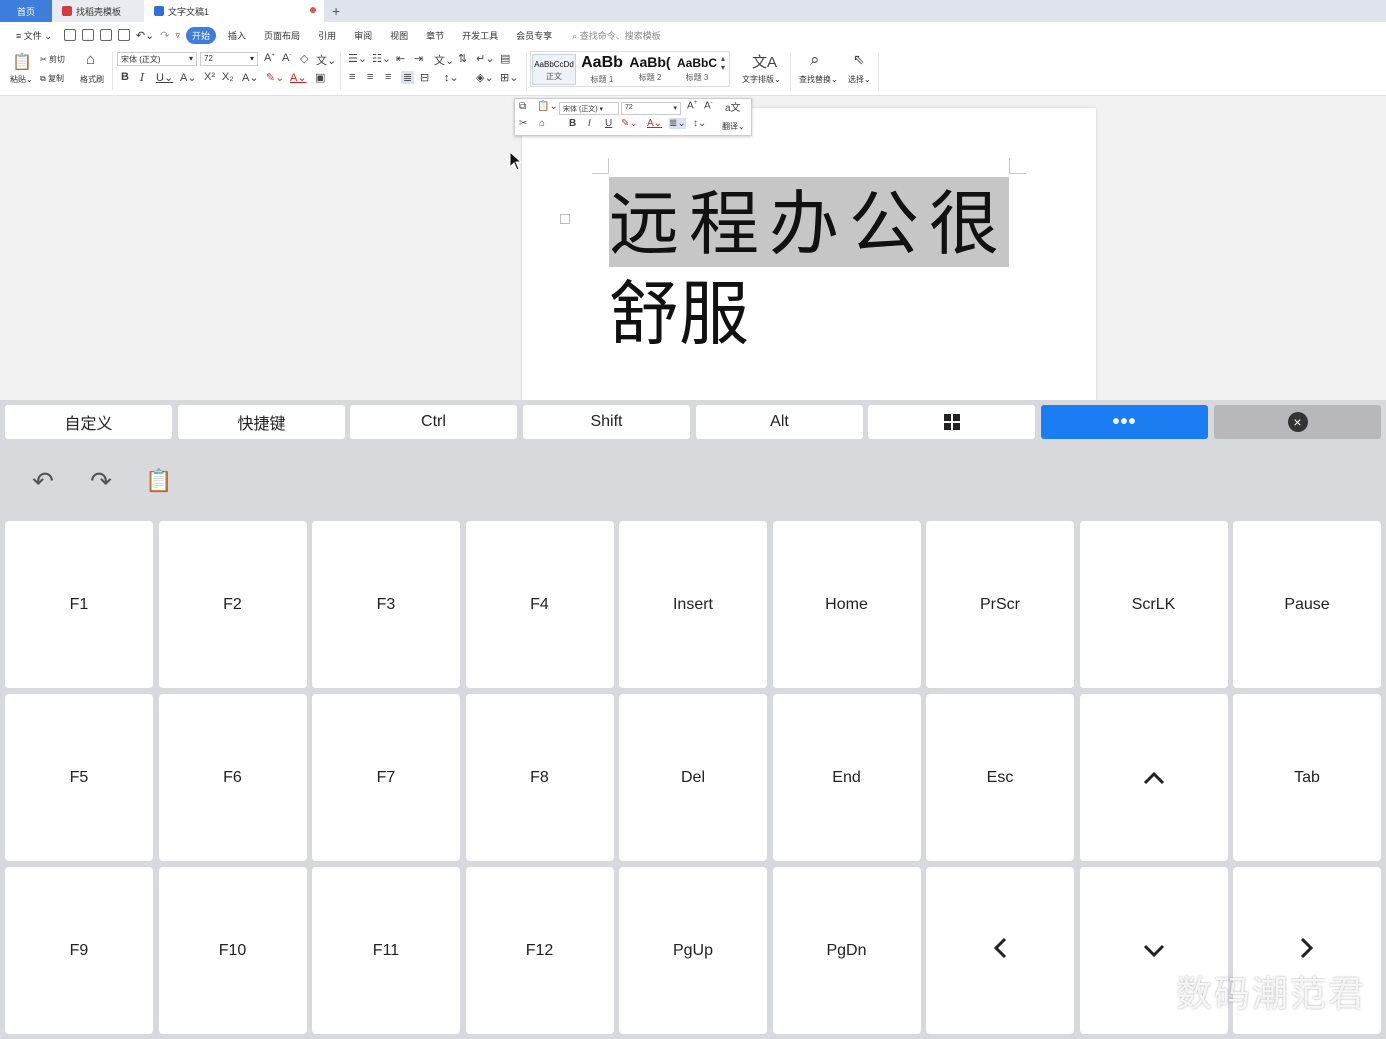 This screenshot has width=1386, height=1039. What do you see at coordinates (327, 35) in the screenshot?
I see `menu-item-references: 引用` at bounding box center [327, 35].